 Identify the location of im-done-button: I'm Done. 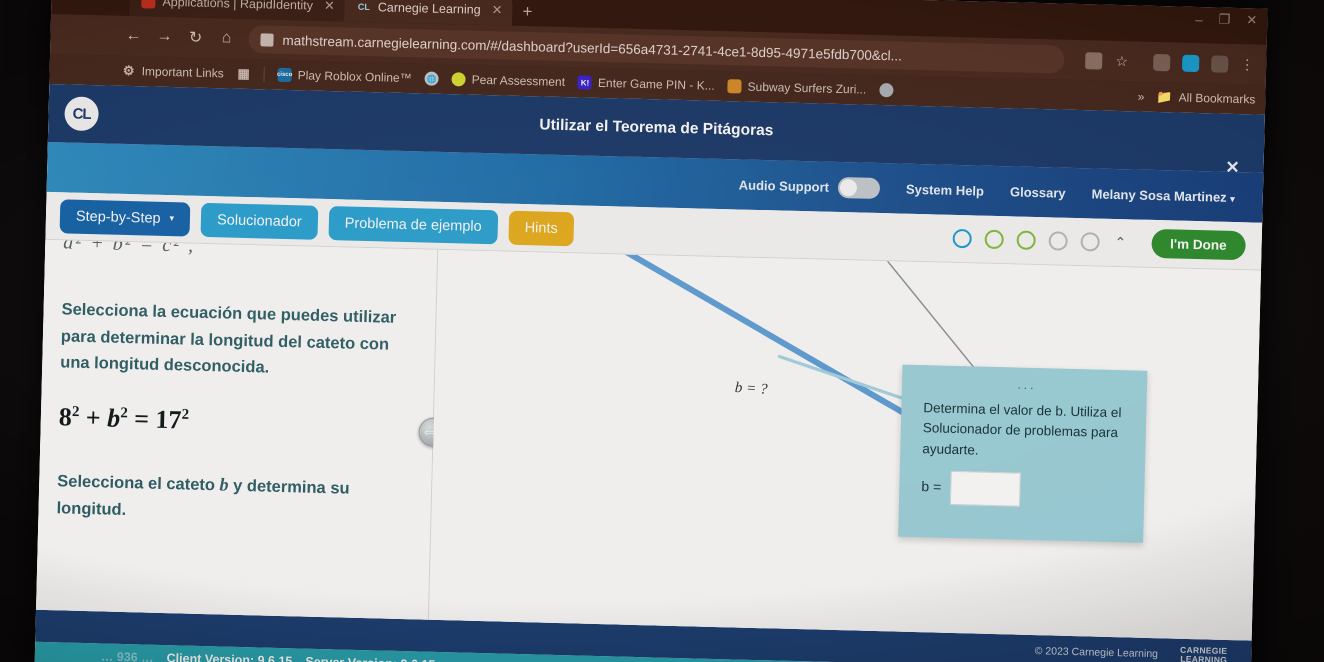
(1198, 244).